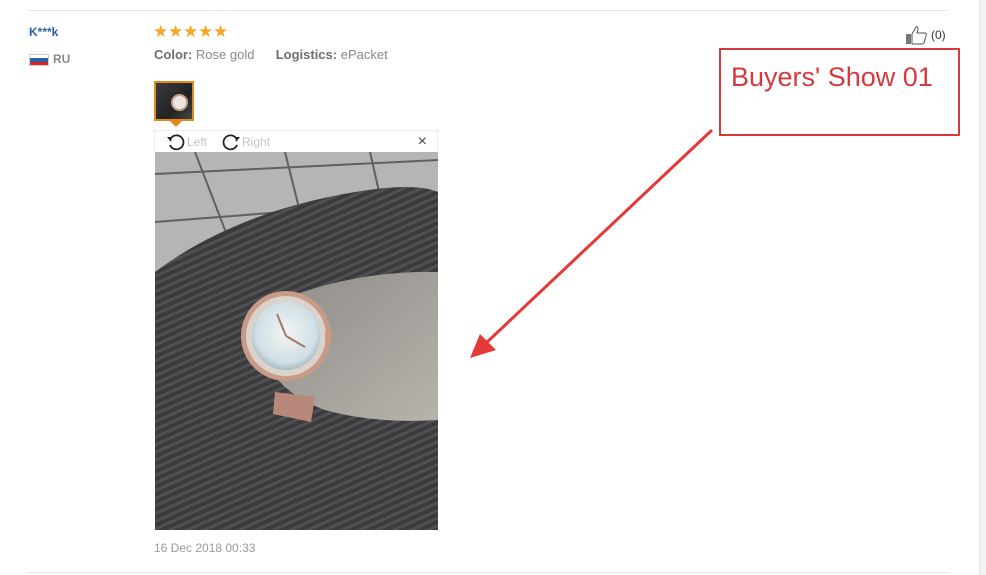 The image size is (986, 575). Describe the element at coordinates (174, 101) in the screenshot. I see `review-photo-thumbnail` at that location.